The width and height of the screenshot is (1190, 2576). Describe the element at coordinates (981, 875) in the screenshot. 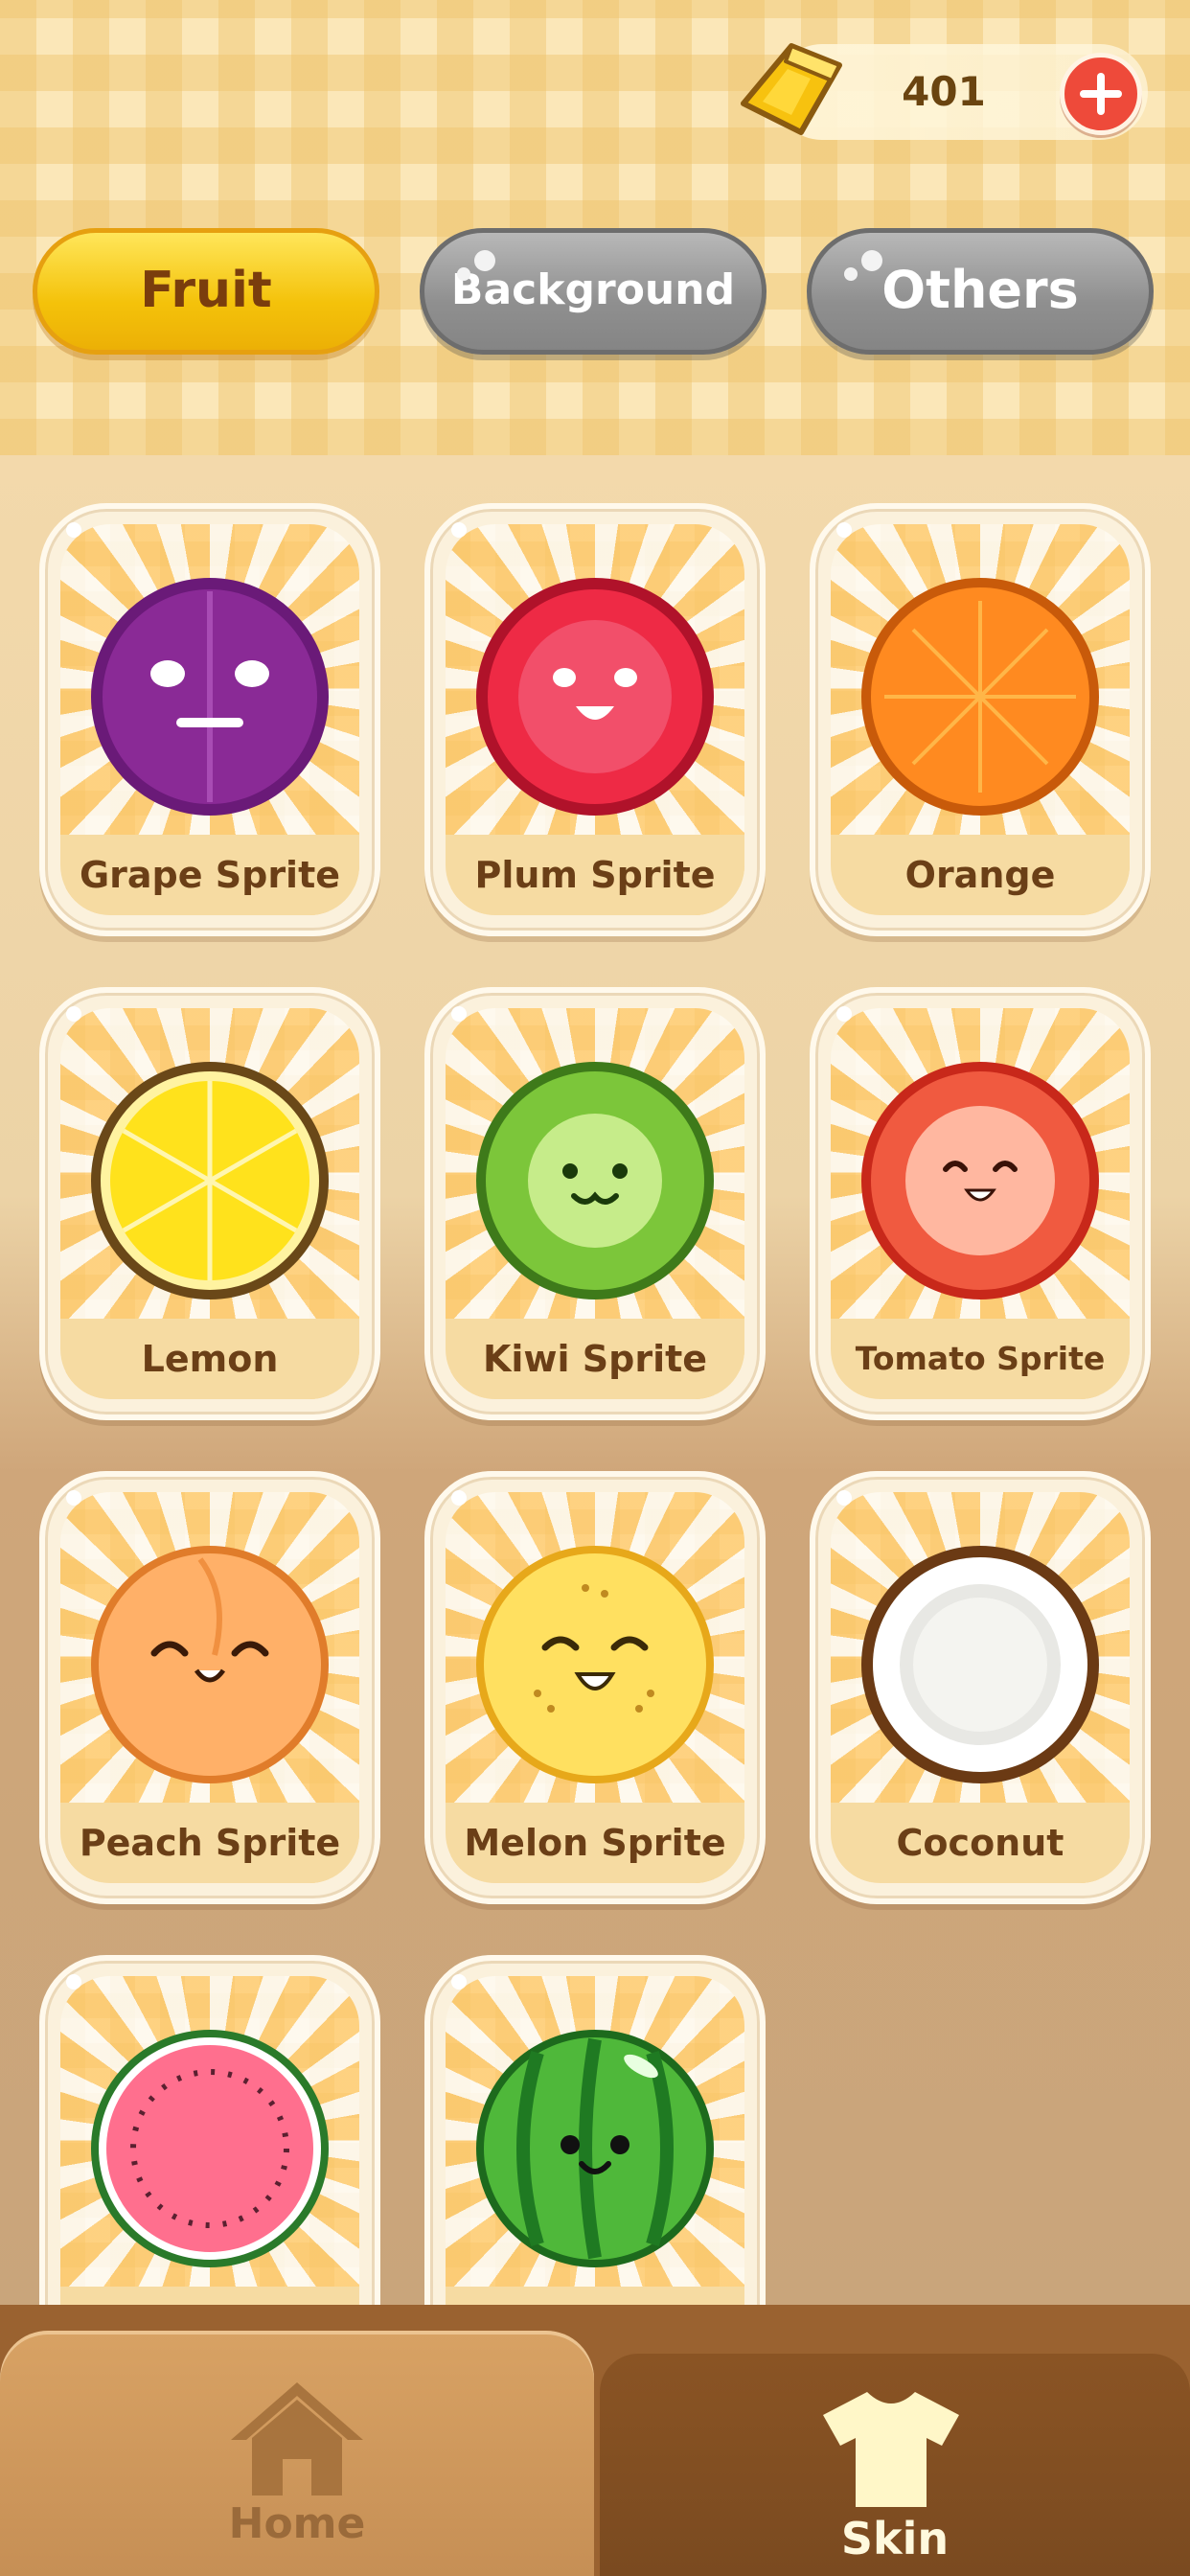

I see `skin-name: Orange` at that location.